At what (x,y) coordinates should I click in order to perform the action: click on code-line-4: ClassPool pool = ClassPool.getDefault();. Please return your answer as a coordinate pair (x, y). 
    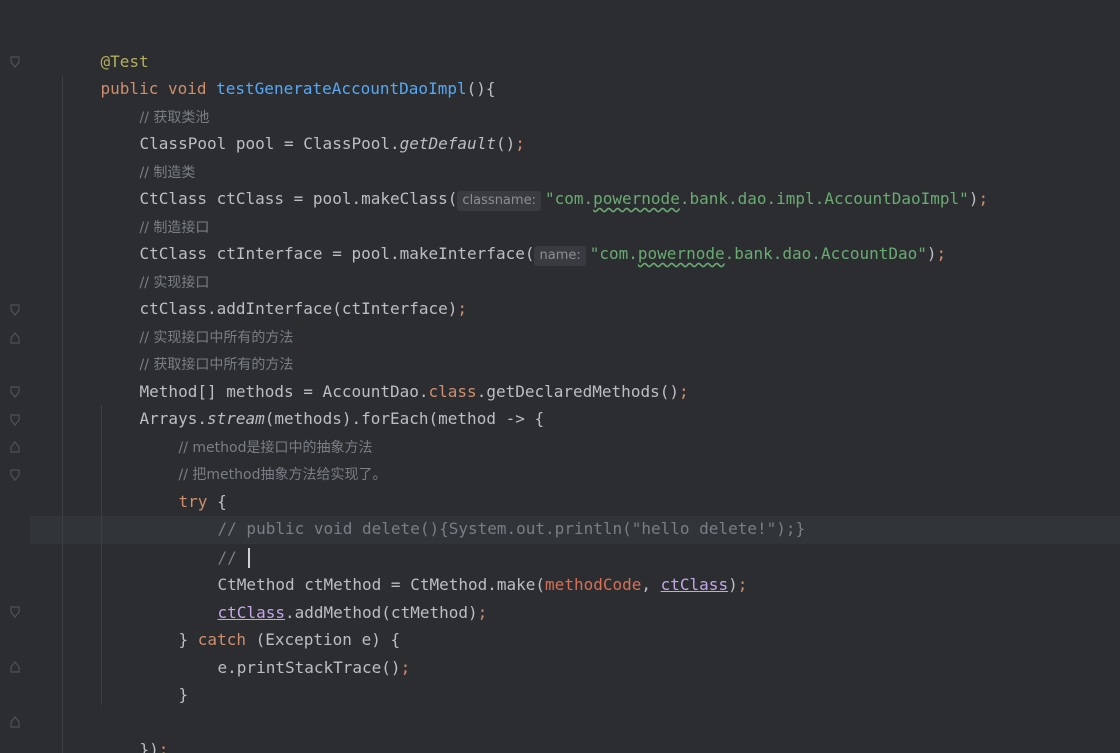
    Looking at the image, I should click on (313, 128).